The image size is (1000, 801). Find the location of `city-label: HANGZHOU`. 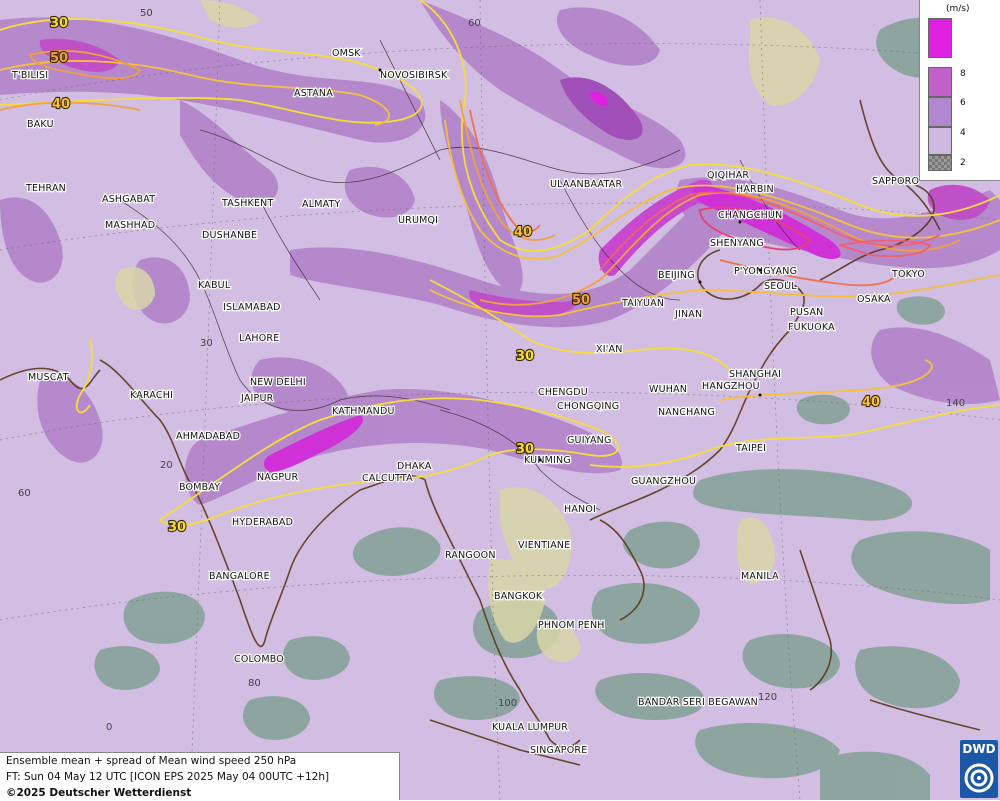

city-label: HANGZHOU is located at coordinates (731, 386).